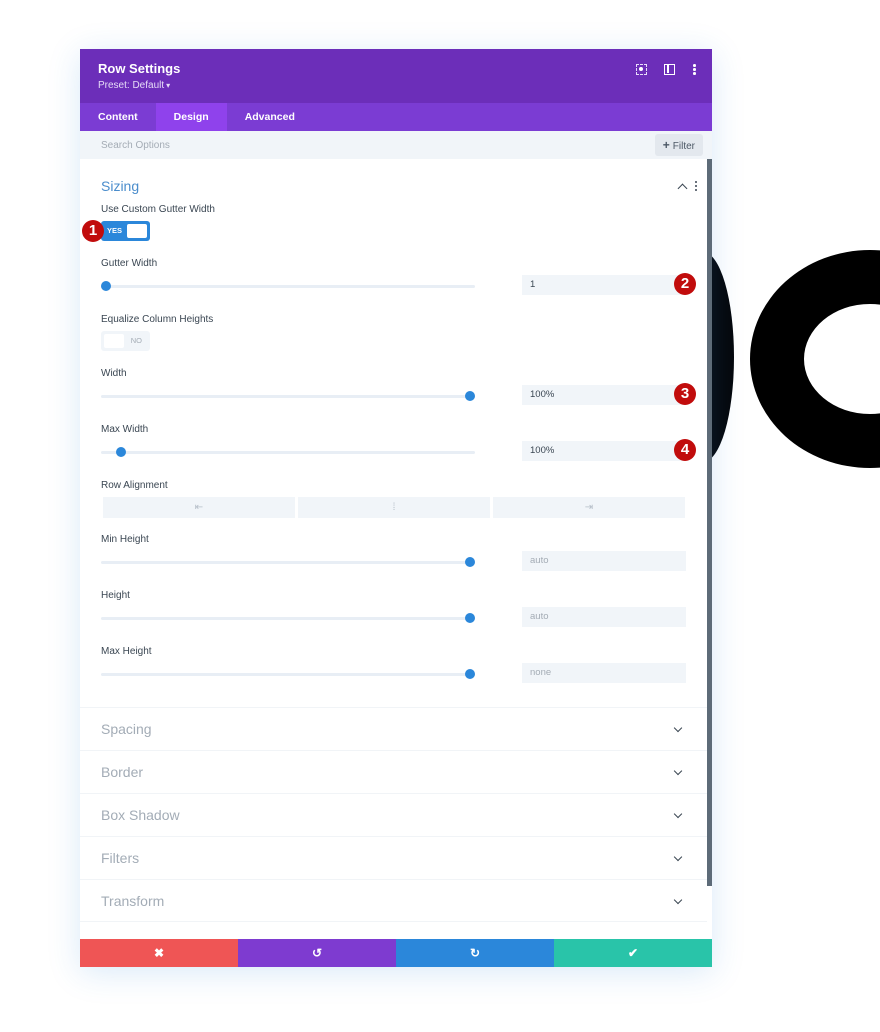  What do you see at coordinates (396, 117) in the screenshot?
I see `tab-bar: Content Design Advanced` at bounding box center [396, 117].